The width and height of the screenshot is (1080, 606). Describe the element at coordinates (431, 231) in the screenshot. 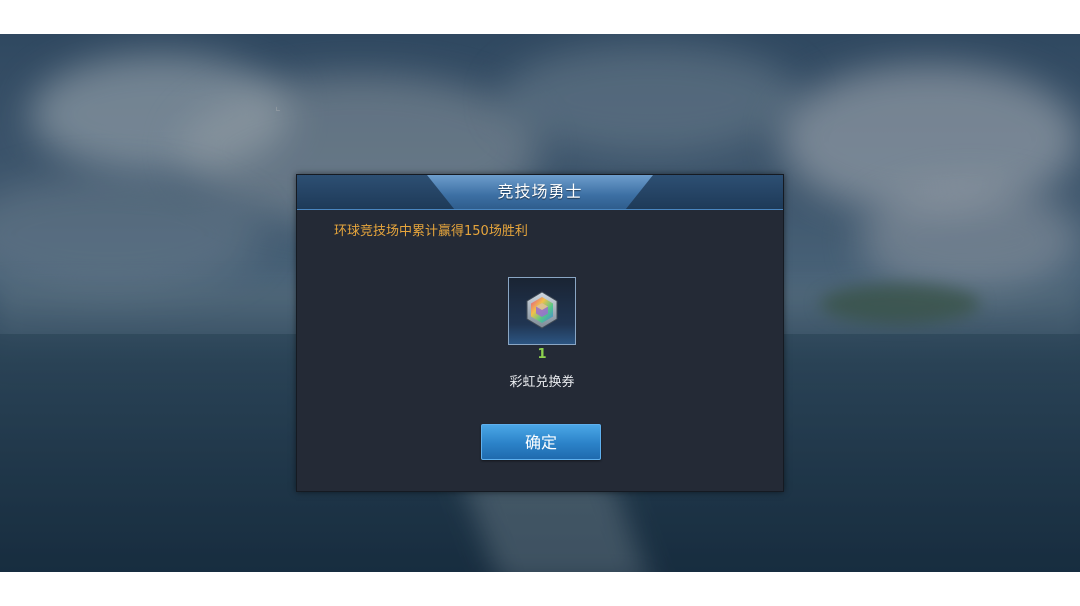

I see `achievement-description: 环球竞技场中累计赢得150场胜利` at that location.